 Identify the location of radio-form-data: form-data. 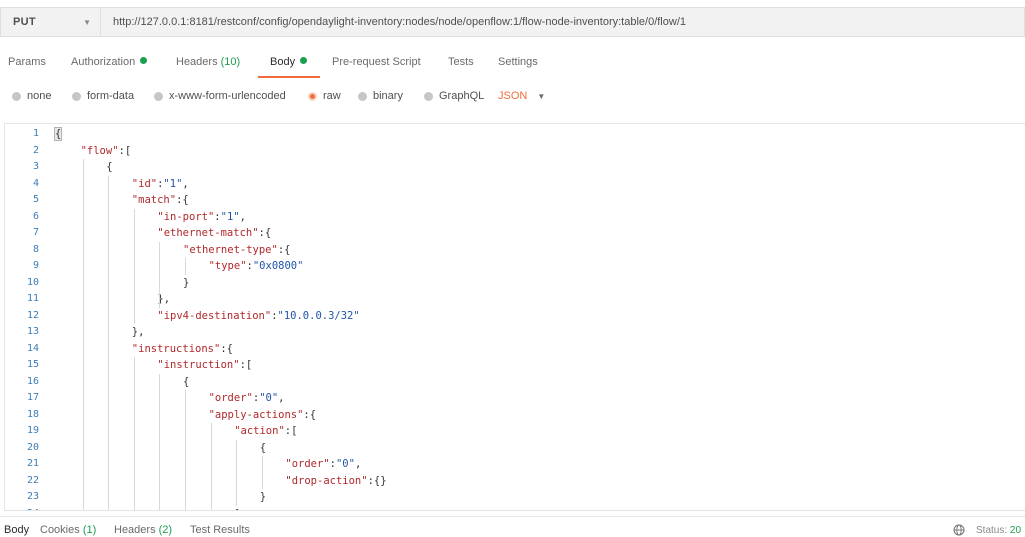
(103, 96).